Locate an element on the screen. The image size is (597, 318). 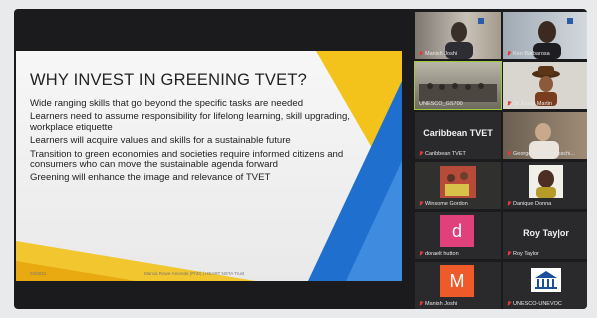
participant-name: Caribbean TVET is located at coordinates (442, 154).